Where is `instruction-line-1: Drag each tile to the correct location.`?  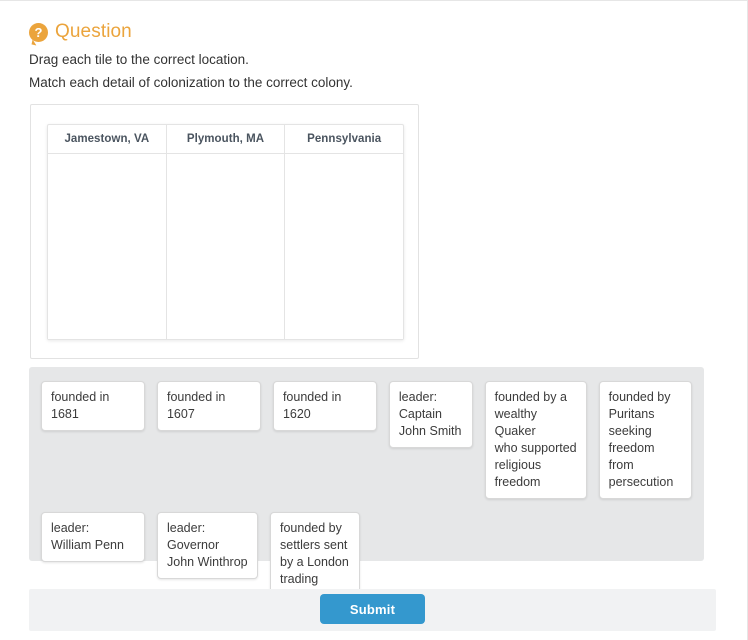 instruction-line-1: Drag each tile to the correct location. is located at coordinates (139, 59).